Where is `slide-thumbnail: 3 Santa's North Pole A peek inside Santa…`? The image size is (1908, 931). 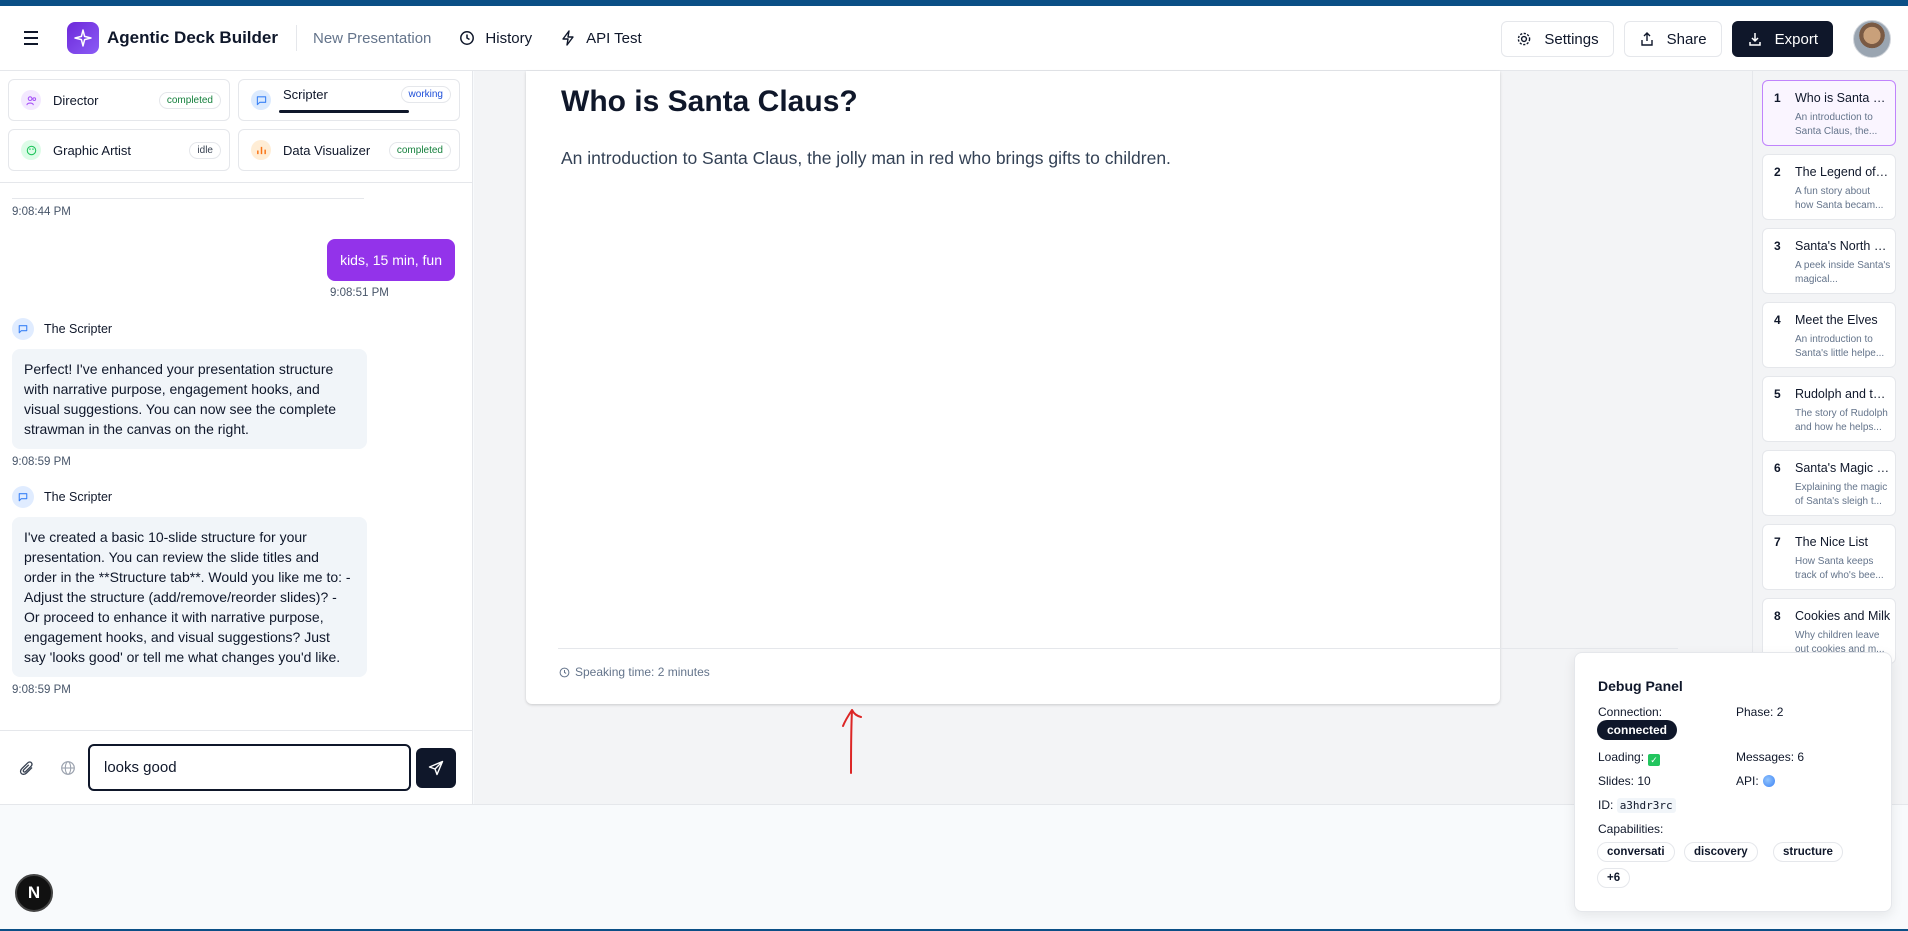
slide-thumbnail: 3 Santa's North Pole A peek inside Santa… is located at coordinates (1829, 261).